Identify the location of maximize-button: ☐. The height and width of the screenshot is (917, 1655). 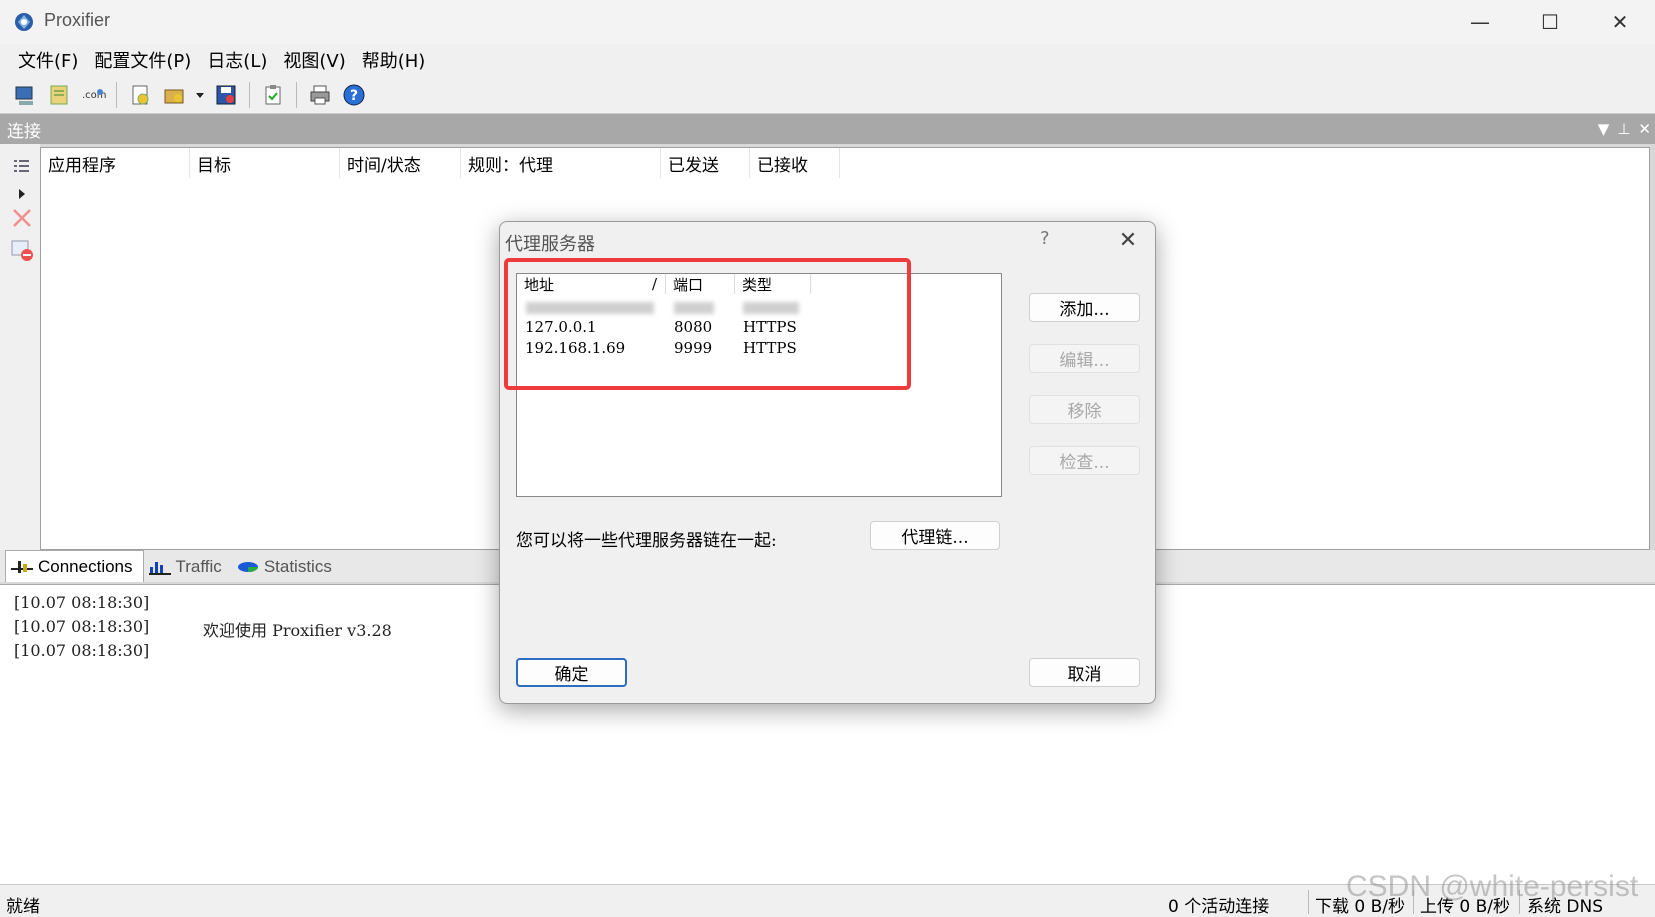
(1550, 22).